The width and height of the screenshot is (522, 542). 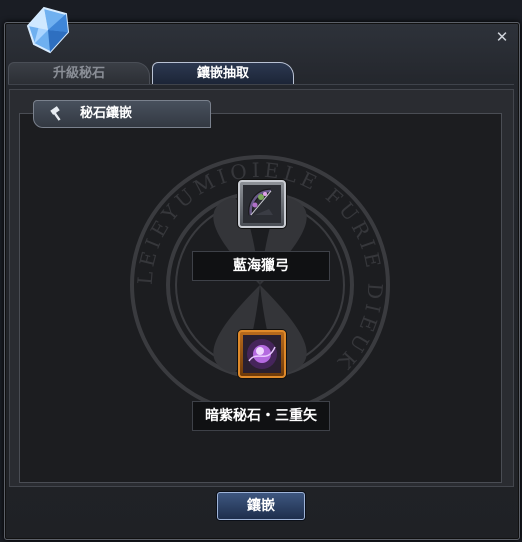 What do you see at coordinates (261, 266) in the screenshot?
I see `weapon-name: 藍海獵弓` at bounding box center [261, 266].